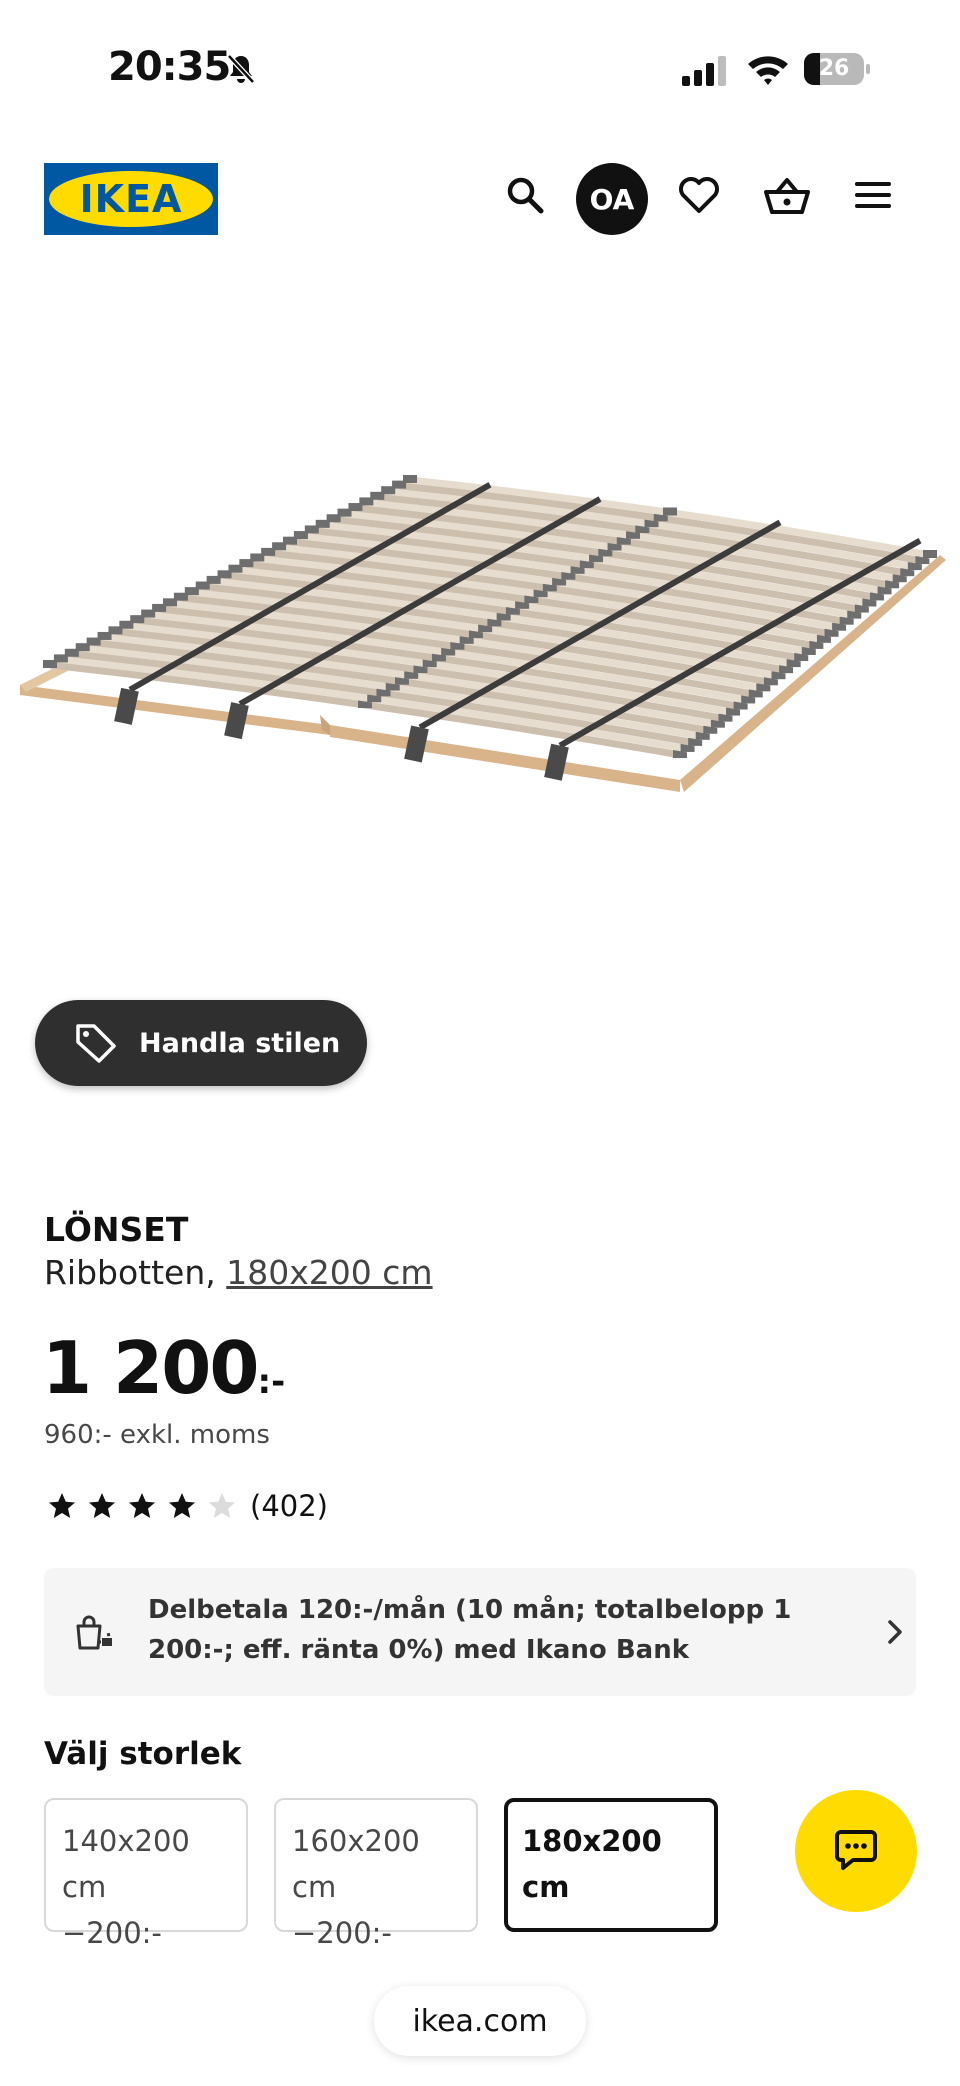 Image resolution: width=960 pixels, height=2086 pixels. I want to click on tag-icon, so click(96, 1043).